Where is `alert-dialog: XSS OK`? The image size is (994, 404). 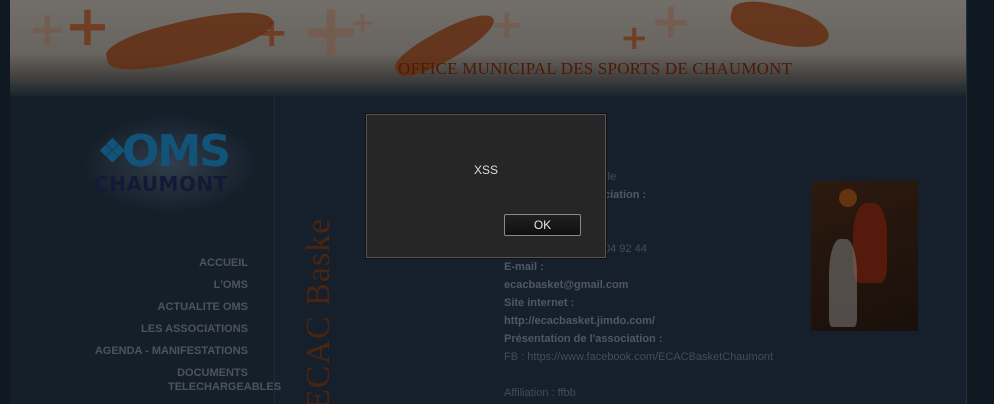
alert-dialog: XSS OK is located at coordinates (486, 186).